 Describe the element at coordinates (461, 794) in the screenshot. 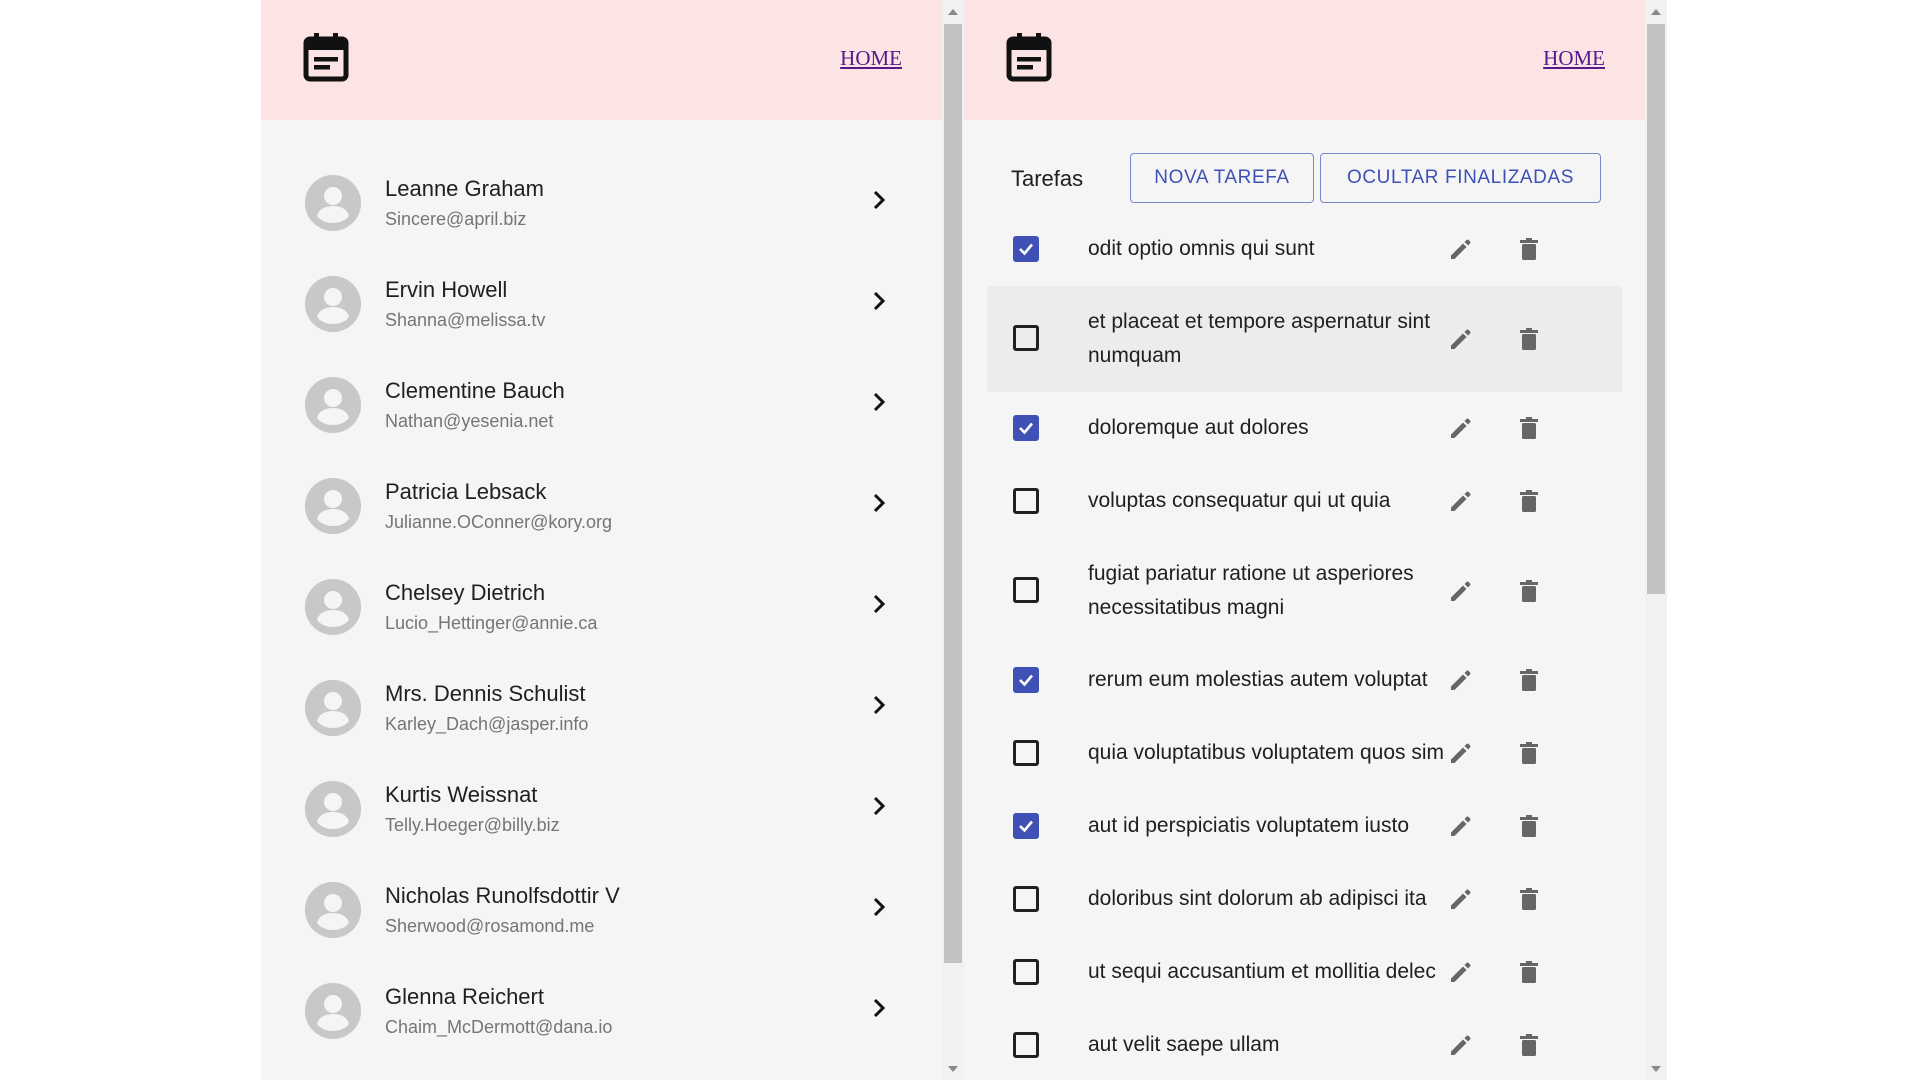

I see `user-name: Kurtis Weissnat` at that location.